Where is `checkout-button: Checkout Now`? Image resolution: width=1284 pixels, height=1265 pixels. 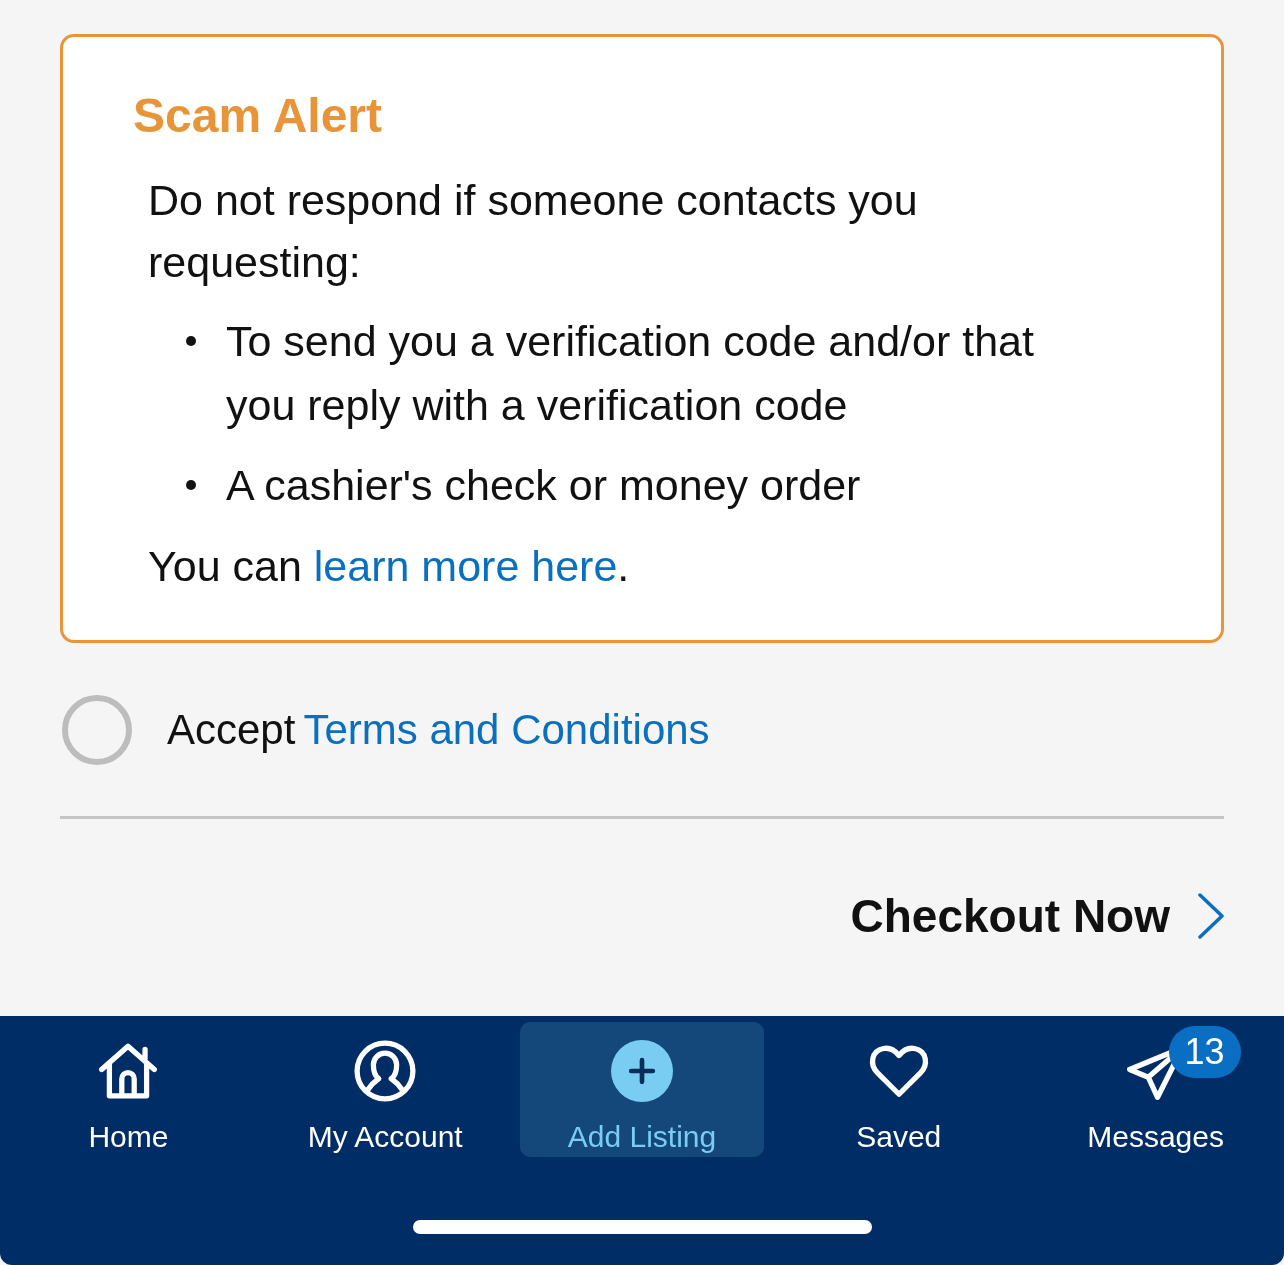
checkout-button: Checkout Now is located at coordinates (1037, 916).